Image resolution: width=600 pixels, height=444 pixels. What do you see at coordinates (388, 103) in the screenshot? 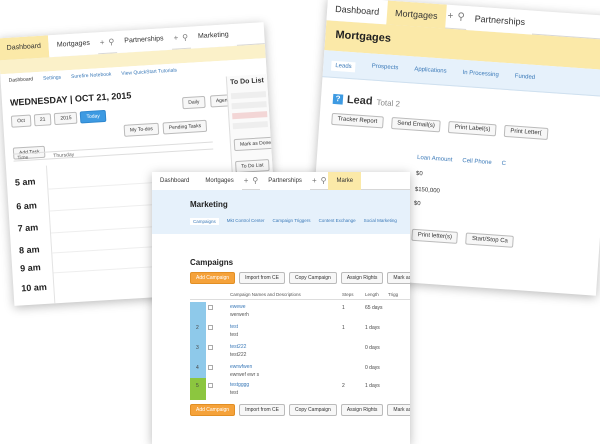
I see `lead-total: Total 2` at bounding box center [388, 103].